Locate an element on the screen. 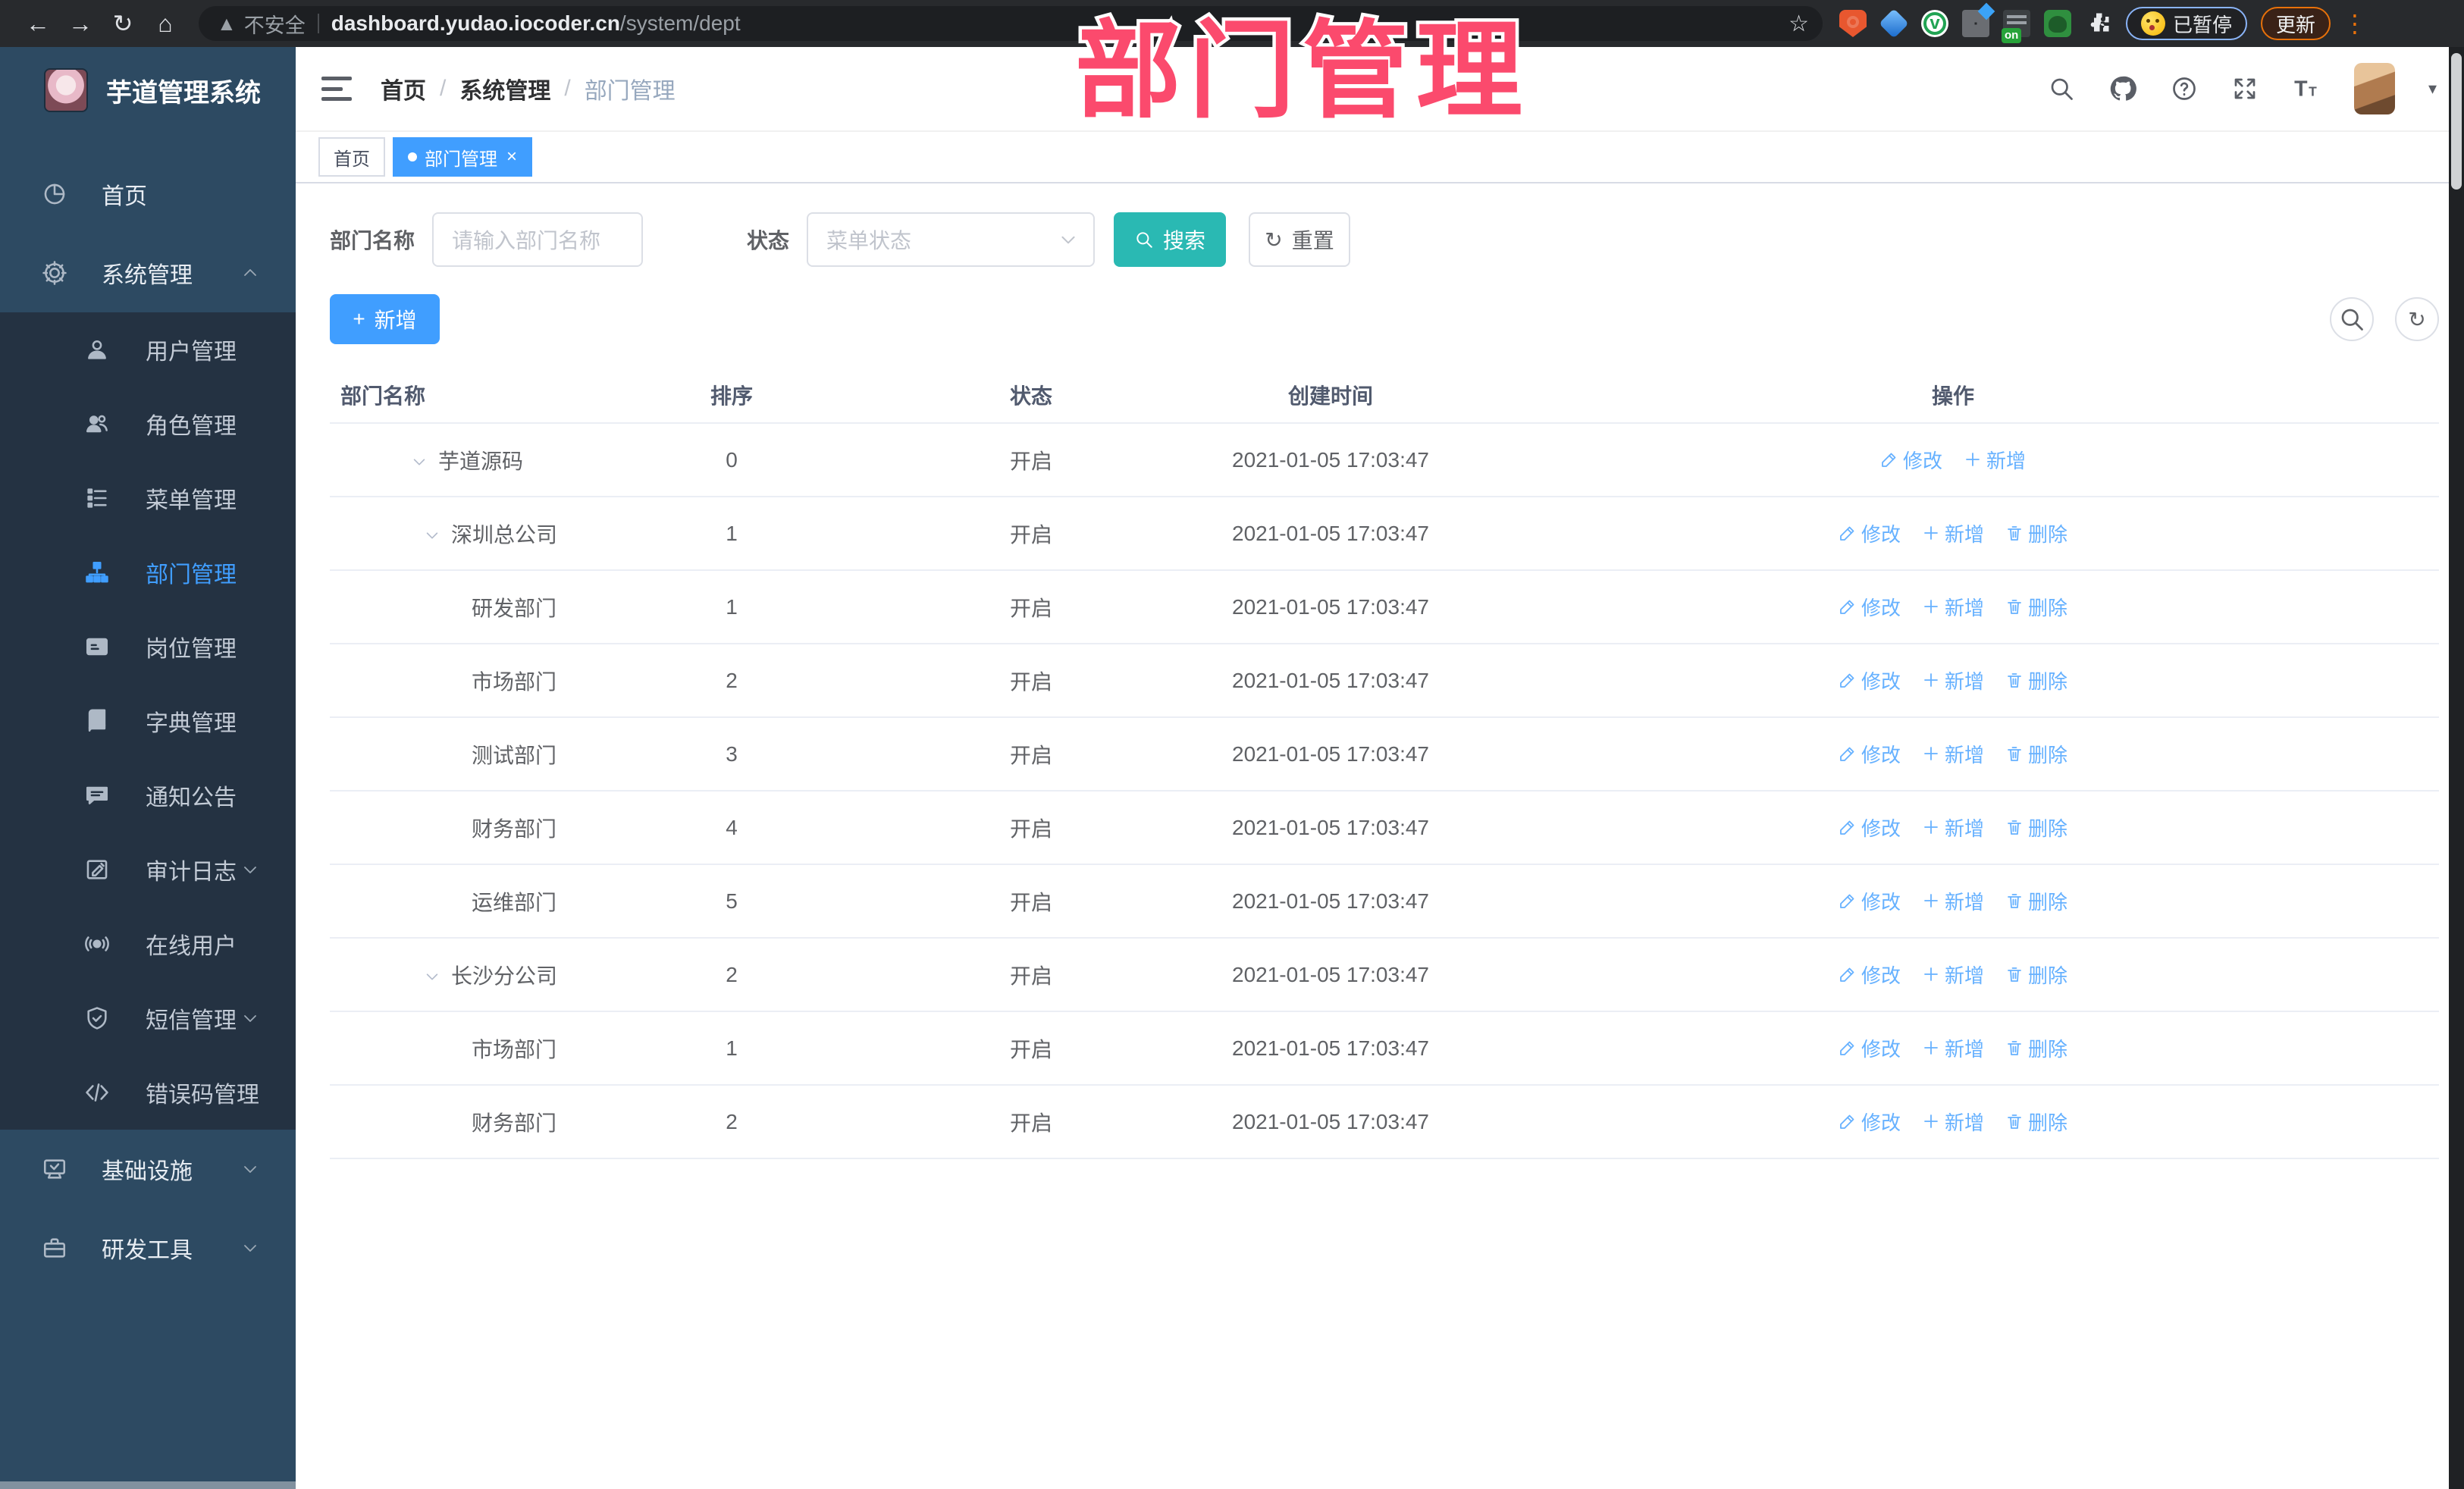 The image size is (2464, 1489). app-logo is located at coordinates (66, 90).